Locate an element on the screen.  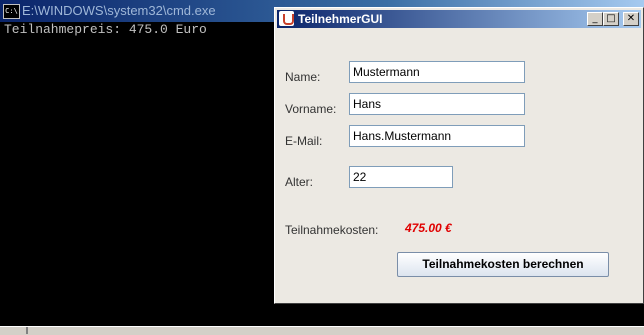
cost-value: 475.00 € is located at coordinates (428, 228).